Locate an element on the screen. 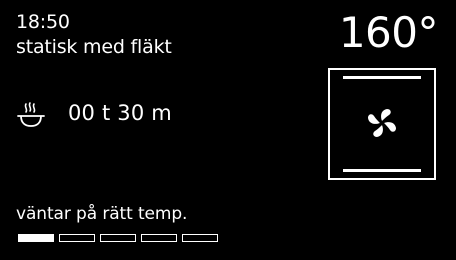  cooking-pot-steam-icon is located at coordinates (31, 114).